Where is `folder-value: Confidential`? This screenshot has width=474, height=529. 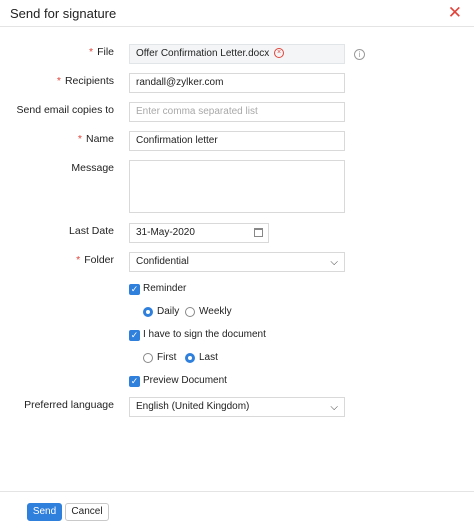 folder-value: Confidential is located at coordinates (162, 261).